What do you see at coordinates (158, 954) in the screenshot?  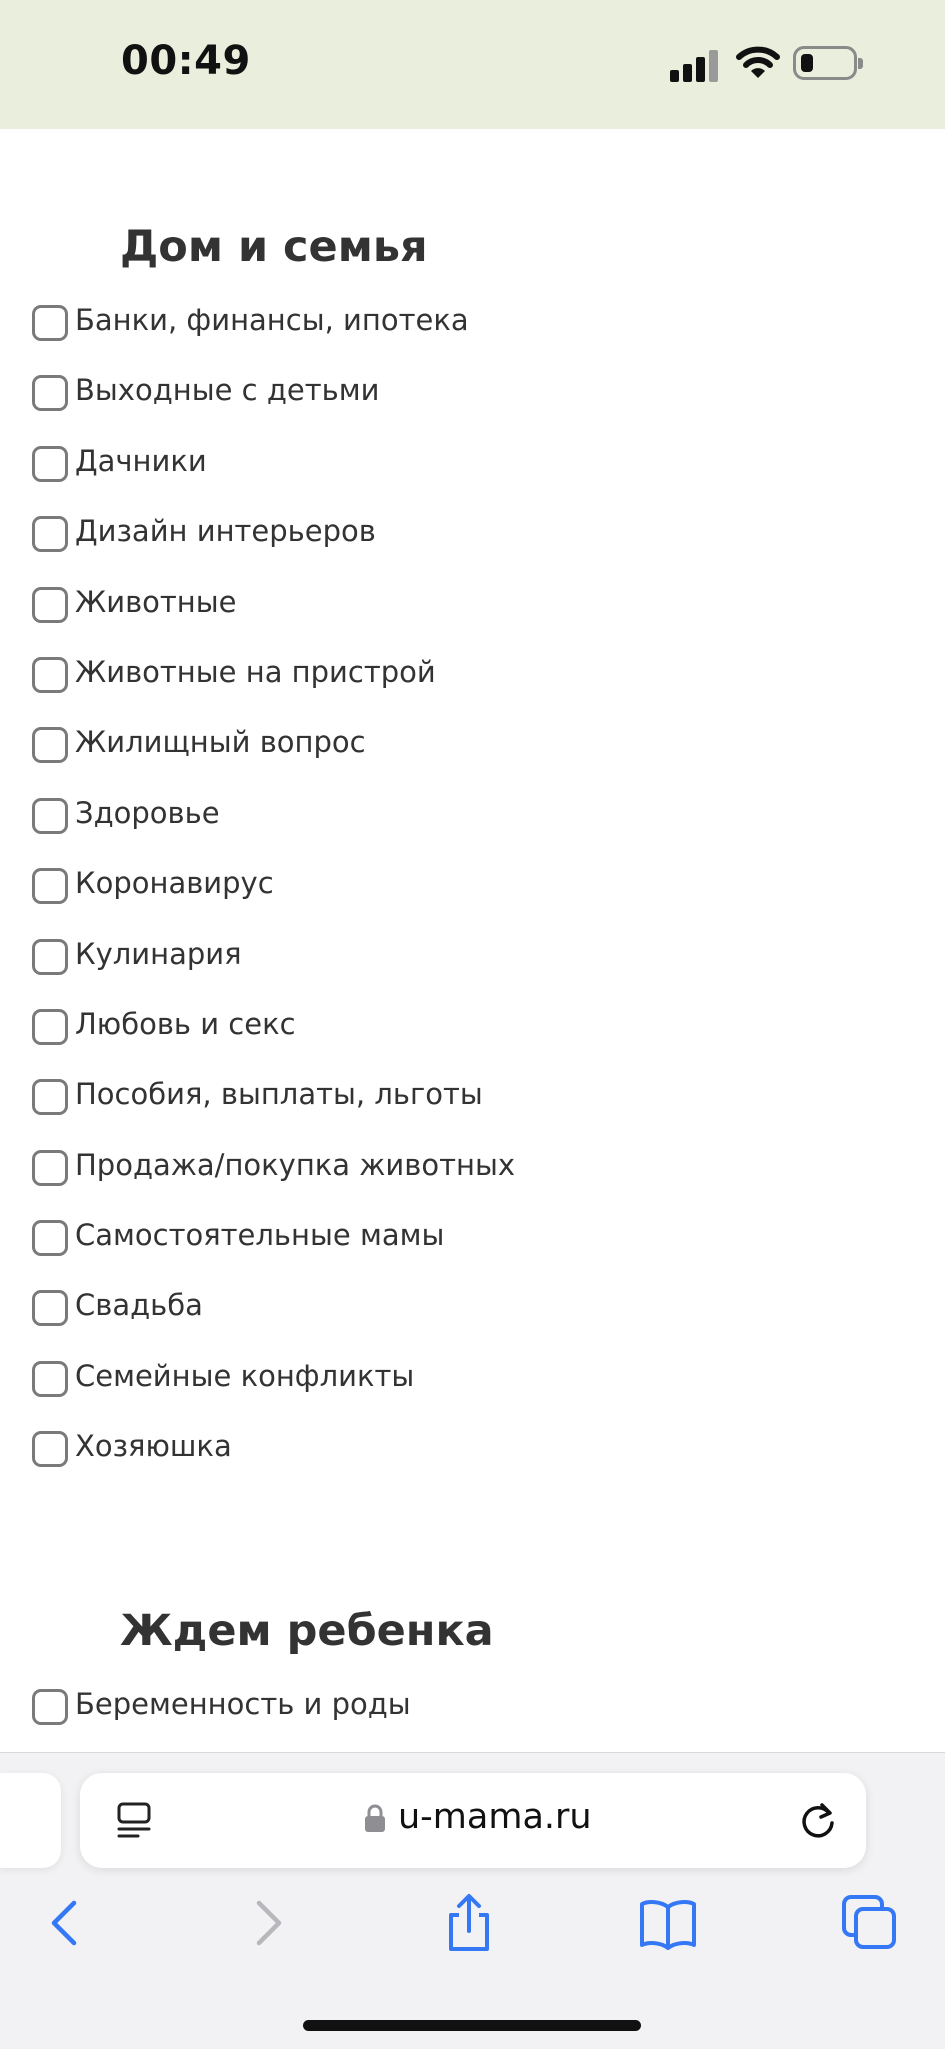 I see `category-label: Кулинария` at bounding box center [158, 954].